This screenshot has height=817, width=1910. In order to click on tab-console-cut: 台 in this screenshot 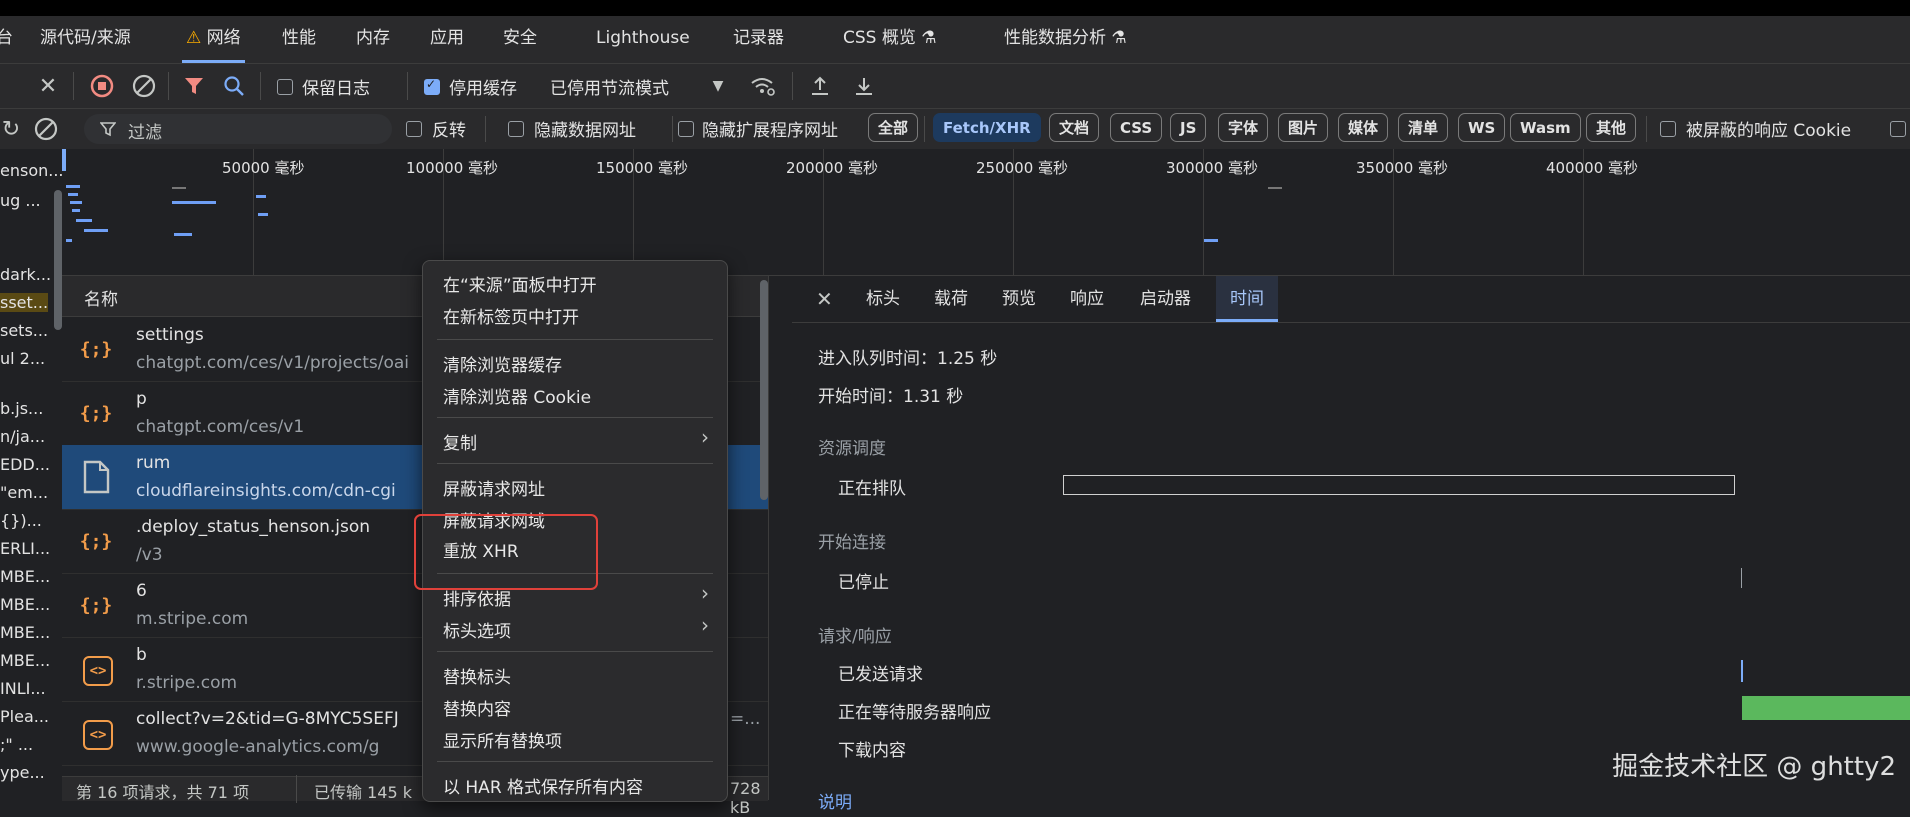, I will do `click(6, 39)`.